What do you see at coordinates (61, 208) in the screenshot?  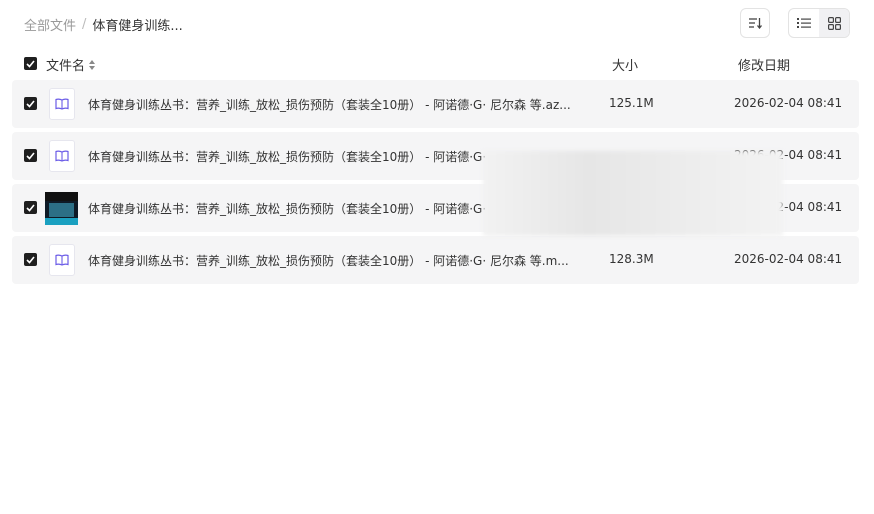 I see `cover-thumbnail` at bounding box center [61, 208].